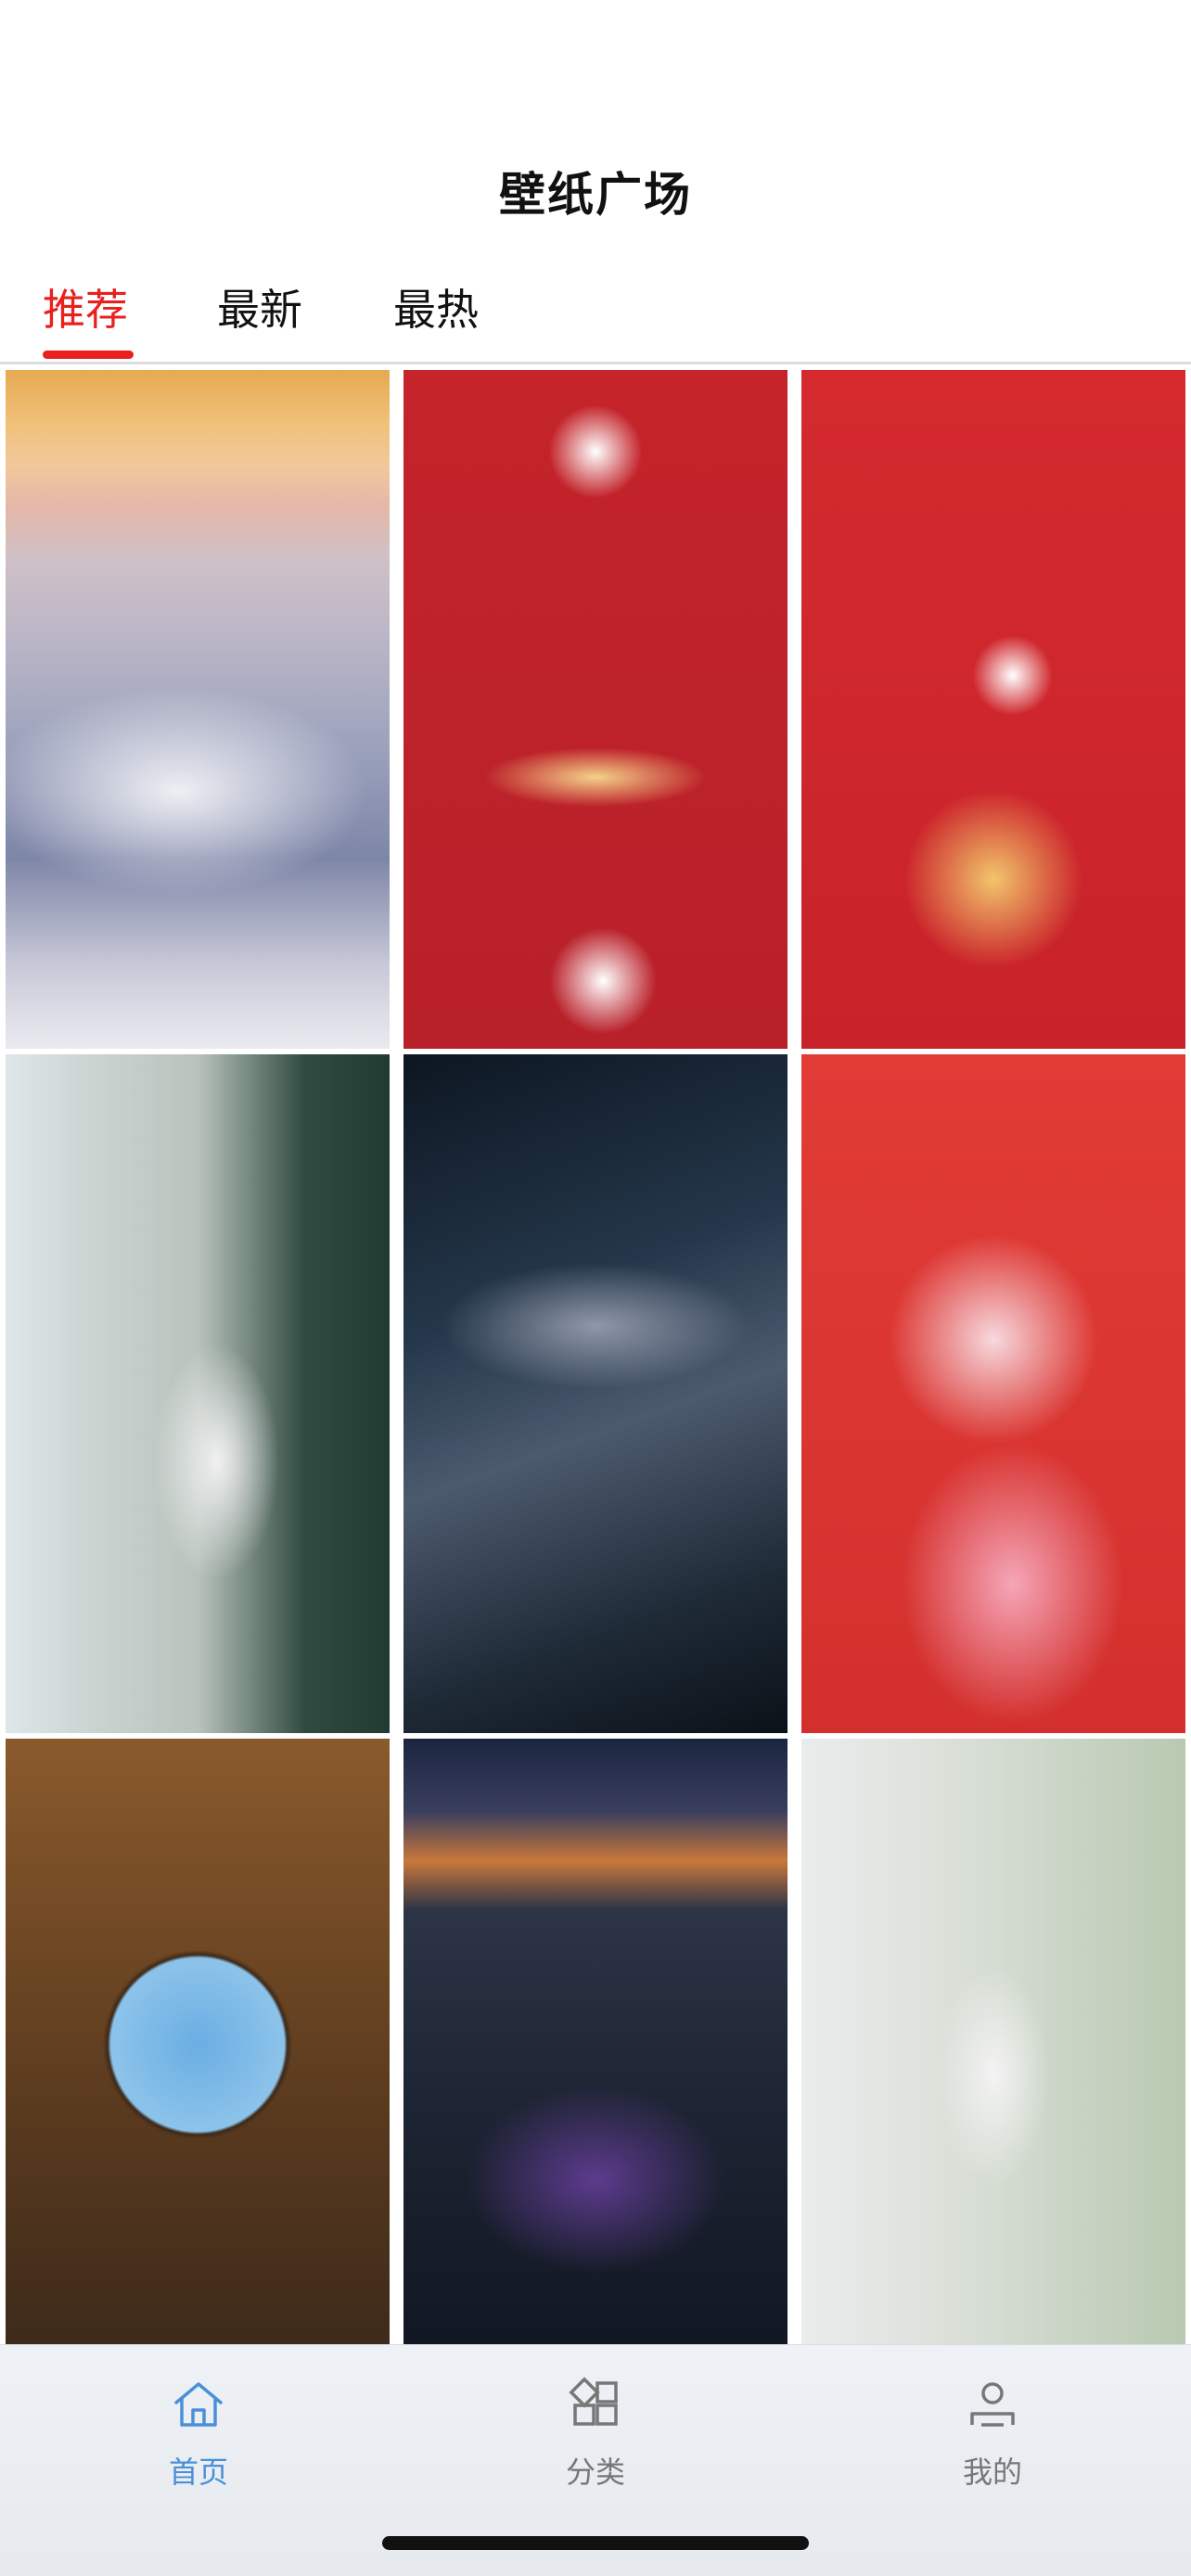 This screenshot has height=2576, width=1191. I want to click on tab-latest: 最新, so click(259, 307).